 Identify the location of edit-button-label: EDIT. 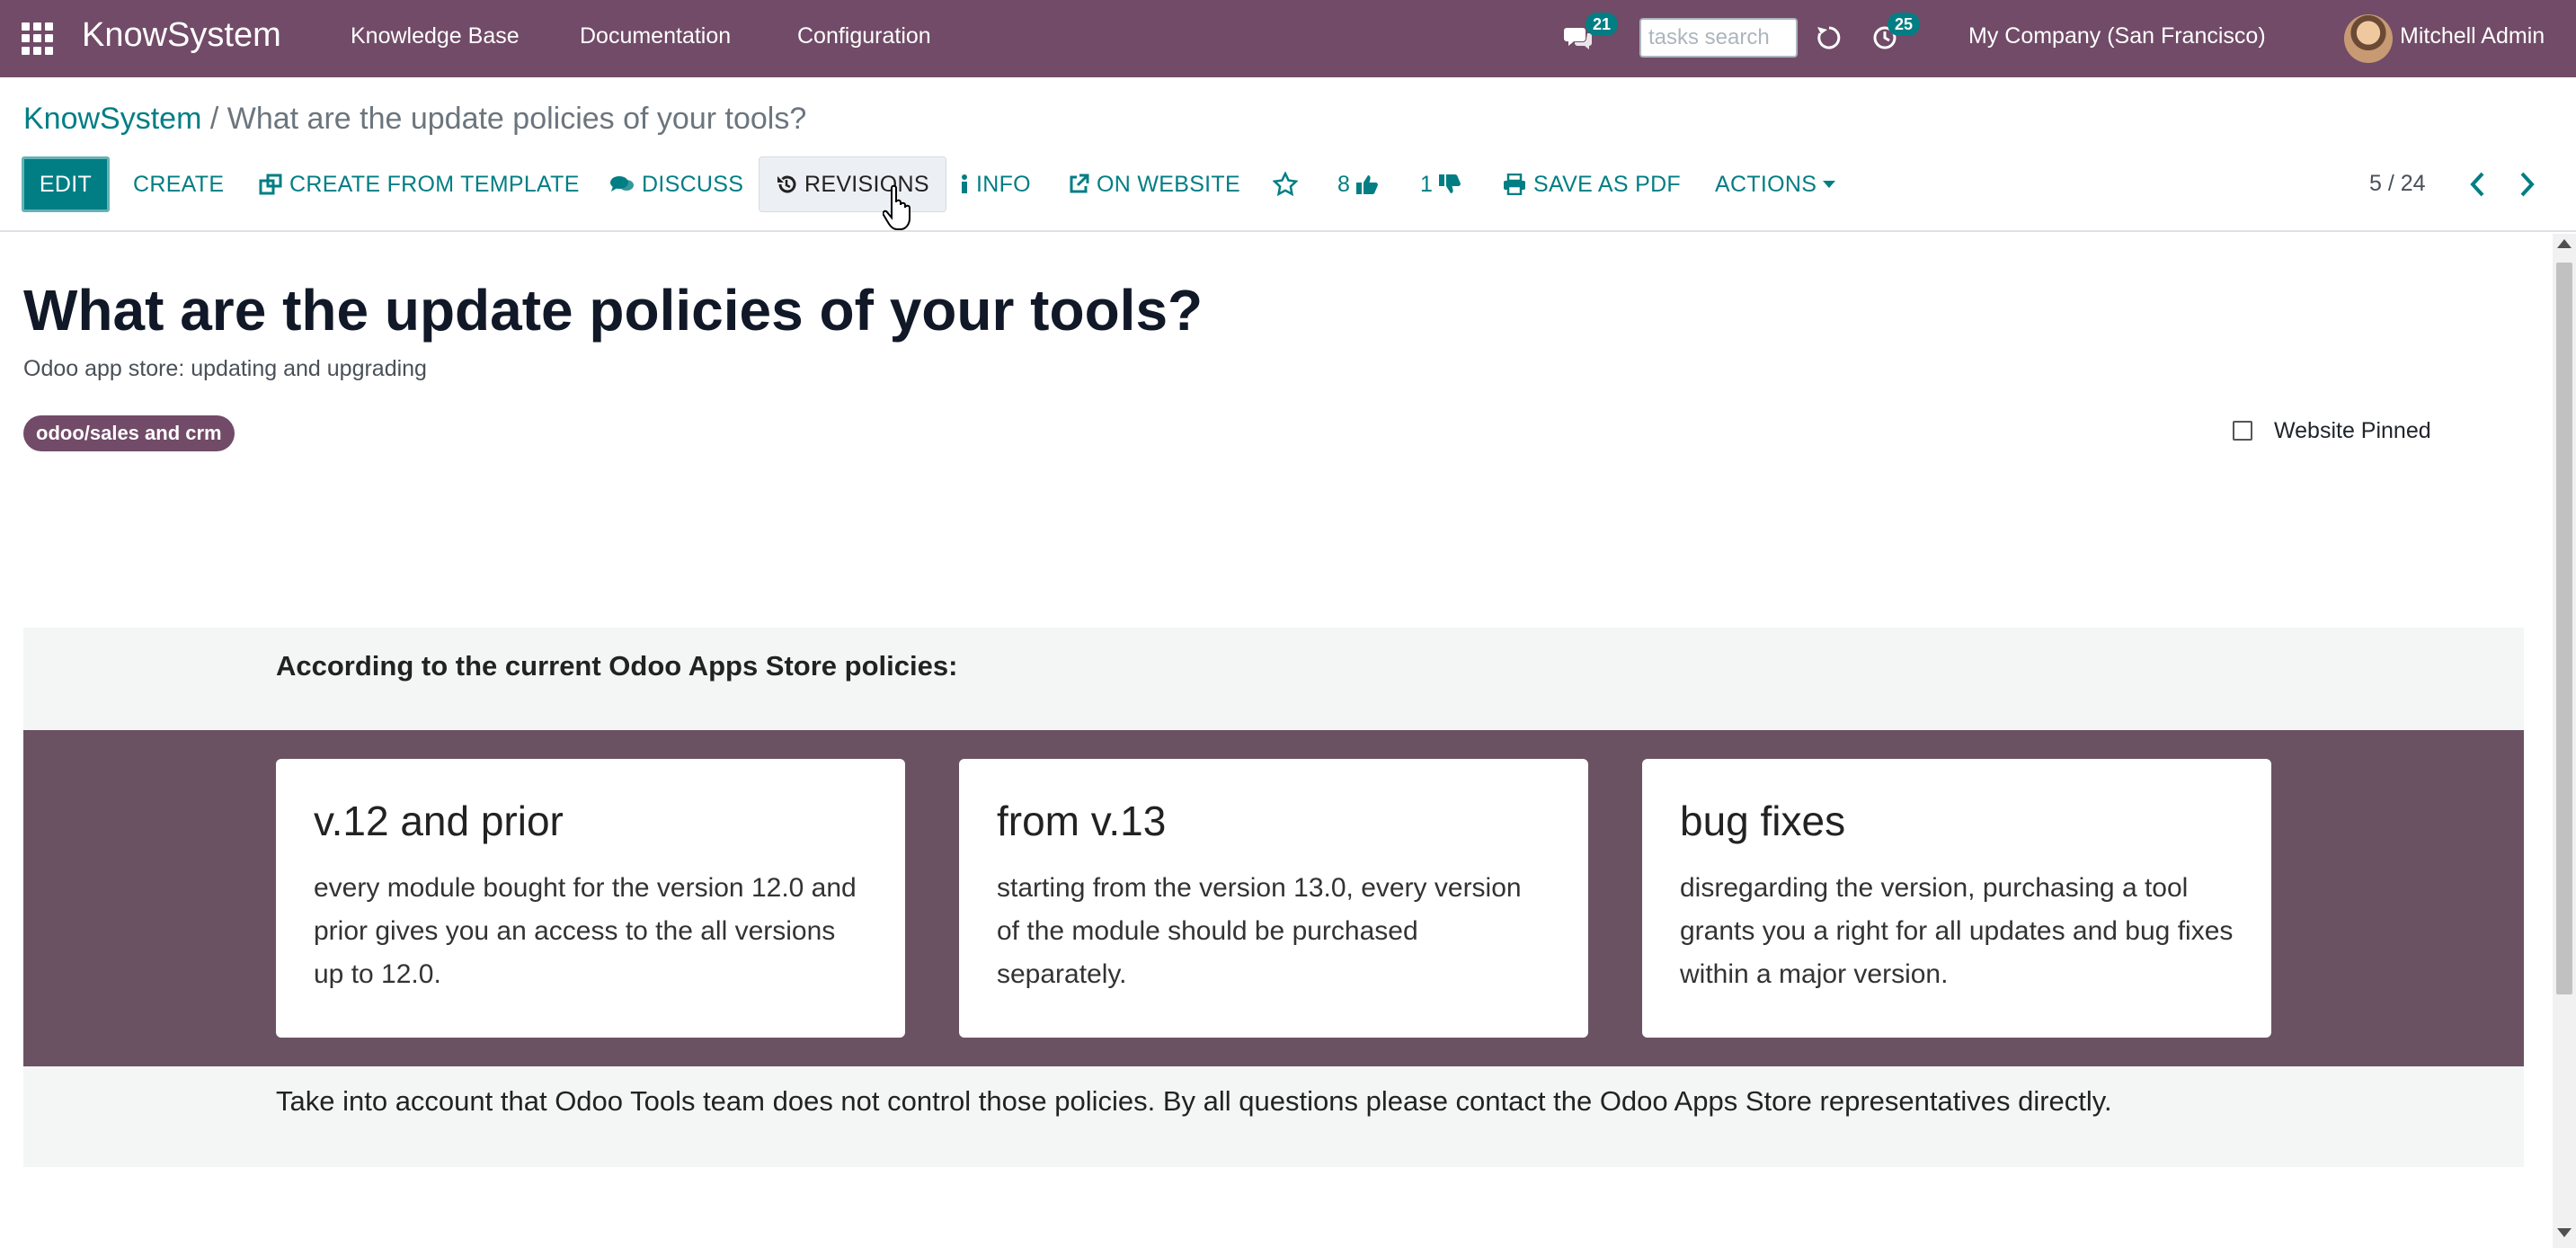
(66, 184).